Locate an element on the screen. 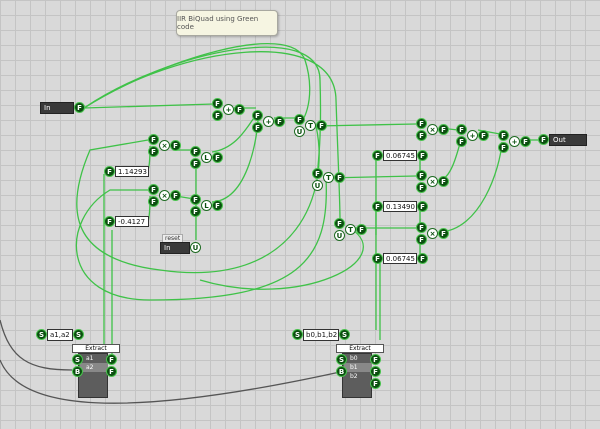 Image resolution: width=600 pixels, height=429 pixels. coefficient-a1-field: 1.14293 is located at coordinates (132, 171).